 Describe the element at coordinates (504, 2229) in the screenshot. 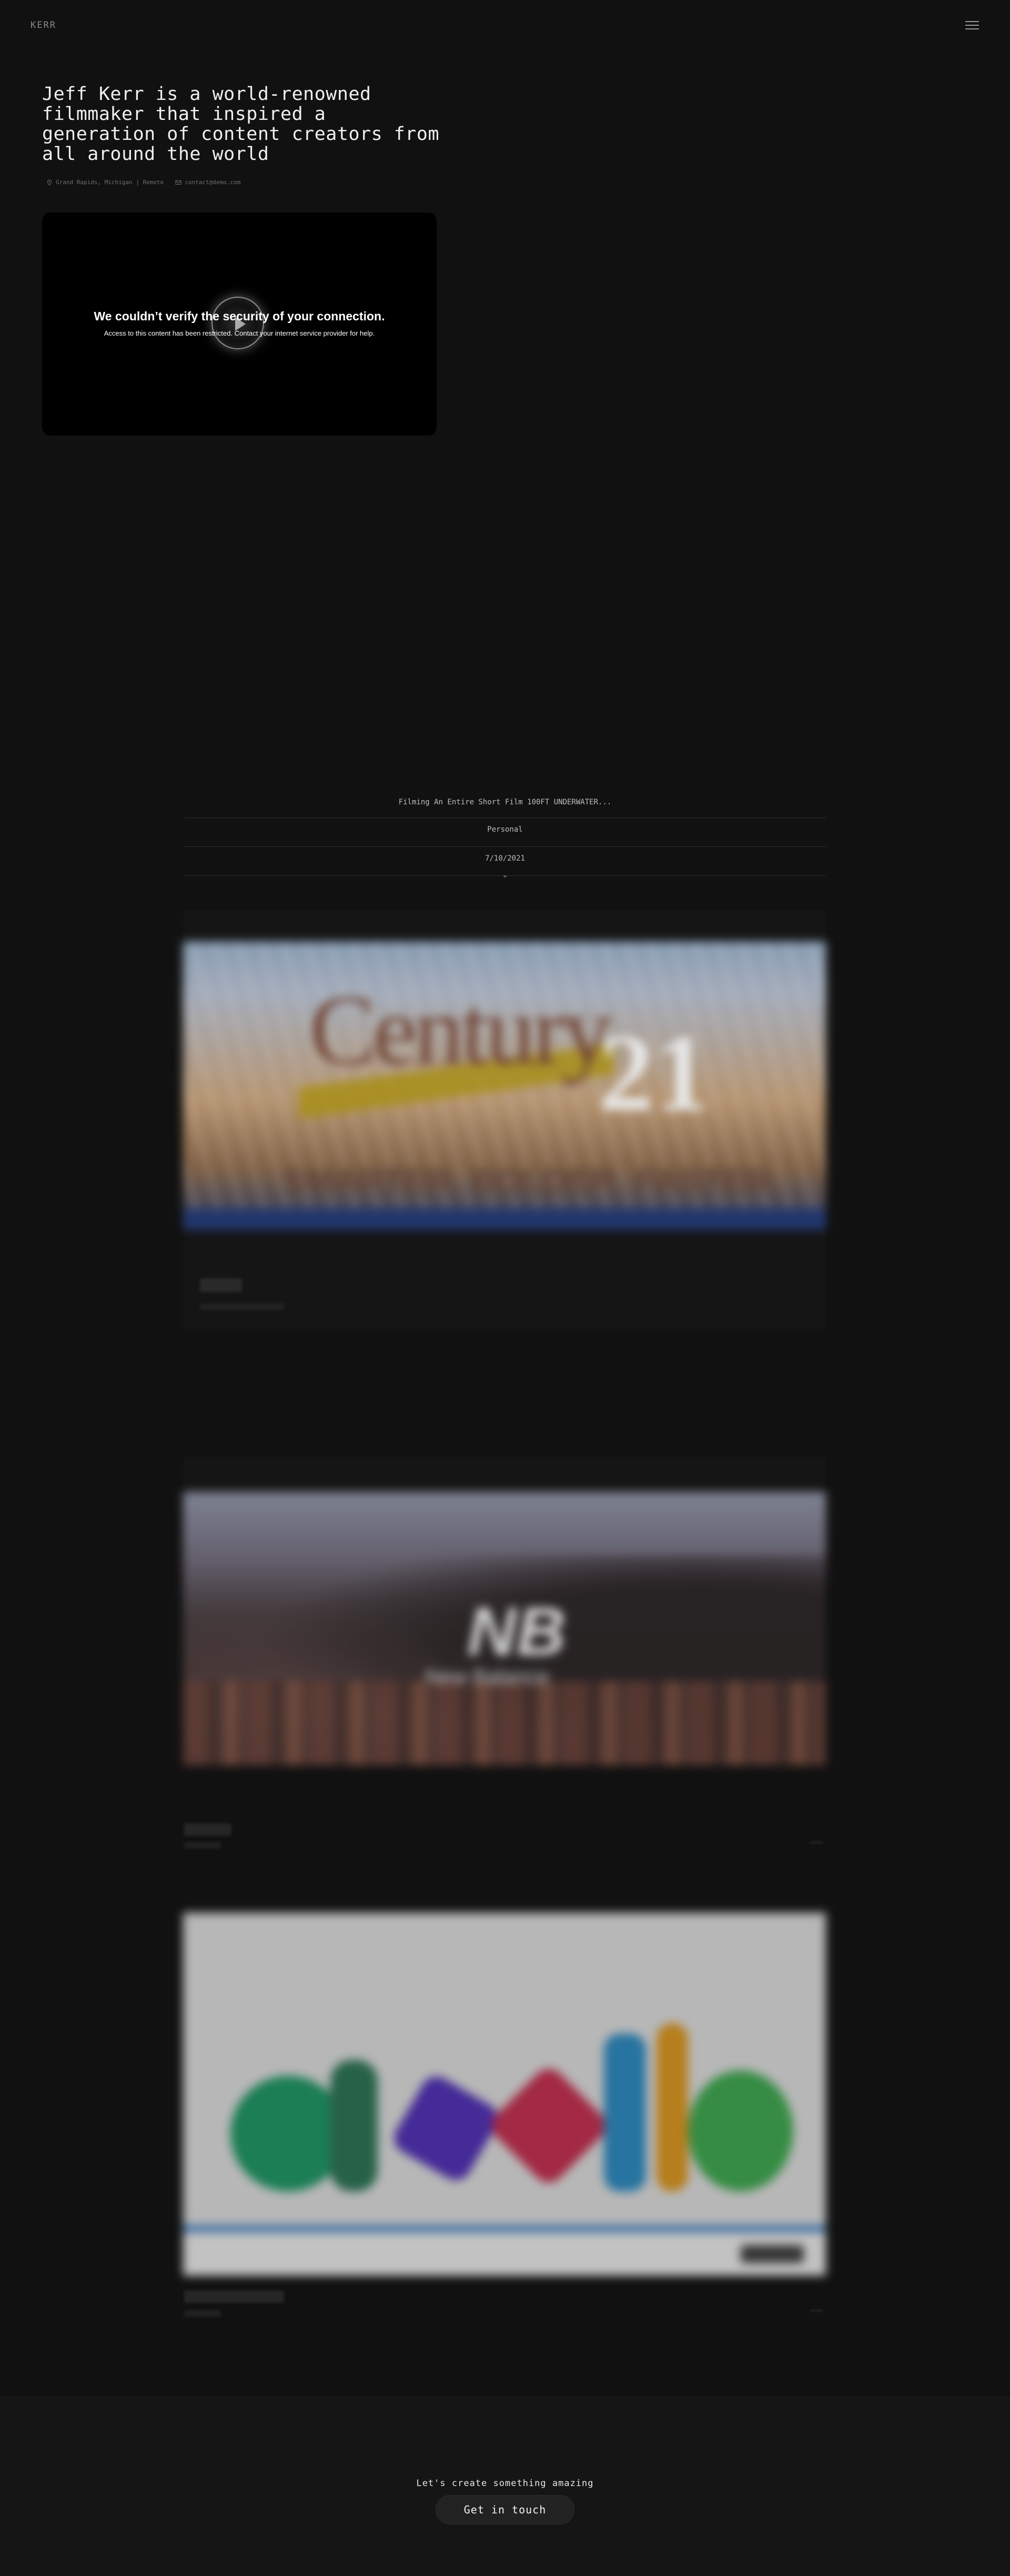

I see `thumbnail-blue-bar` at that location.